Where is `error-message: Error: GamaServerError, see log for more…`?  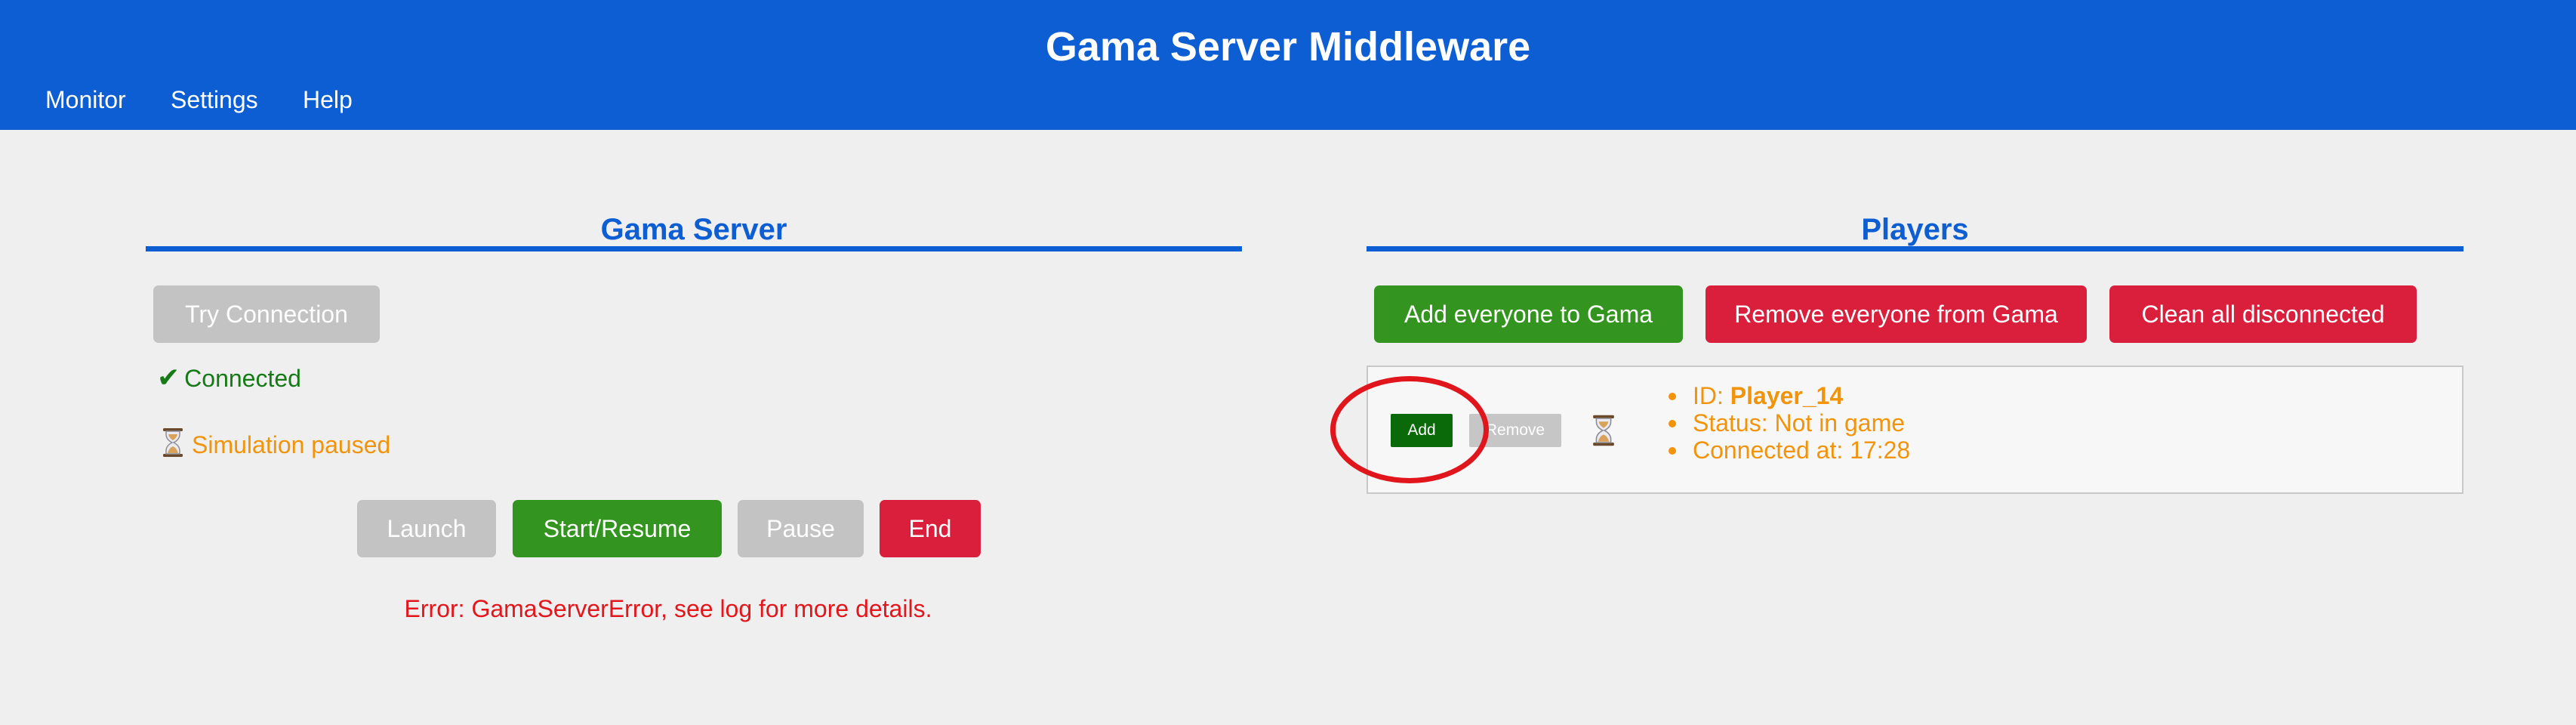 error-message: Error: GamaServerError, see log for more… is located at coordinates (668, 608).